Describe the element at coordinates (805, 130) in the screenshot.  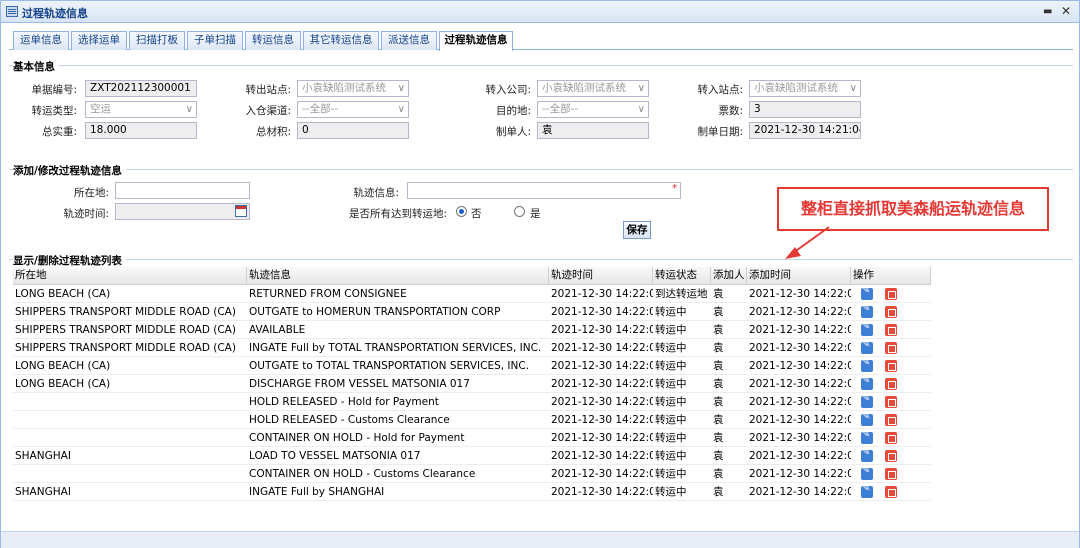
I see `date-field: 2021-12-30 14:21:04` at that location.